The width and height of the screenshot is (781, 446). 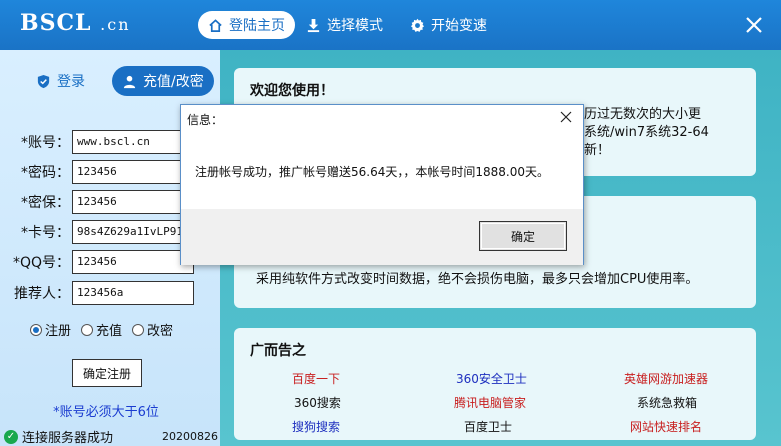 What do you see at coordinates (490, 402) in the screenshot?
I see `ad-link-tencent-manager: 腾讯电脑管家` at bounding box center [490, 402].